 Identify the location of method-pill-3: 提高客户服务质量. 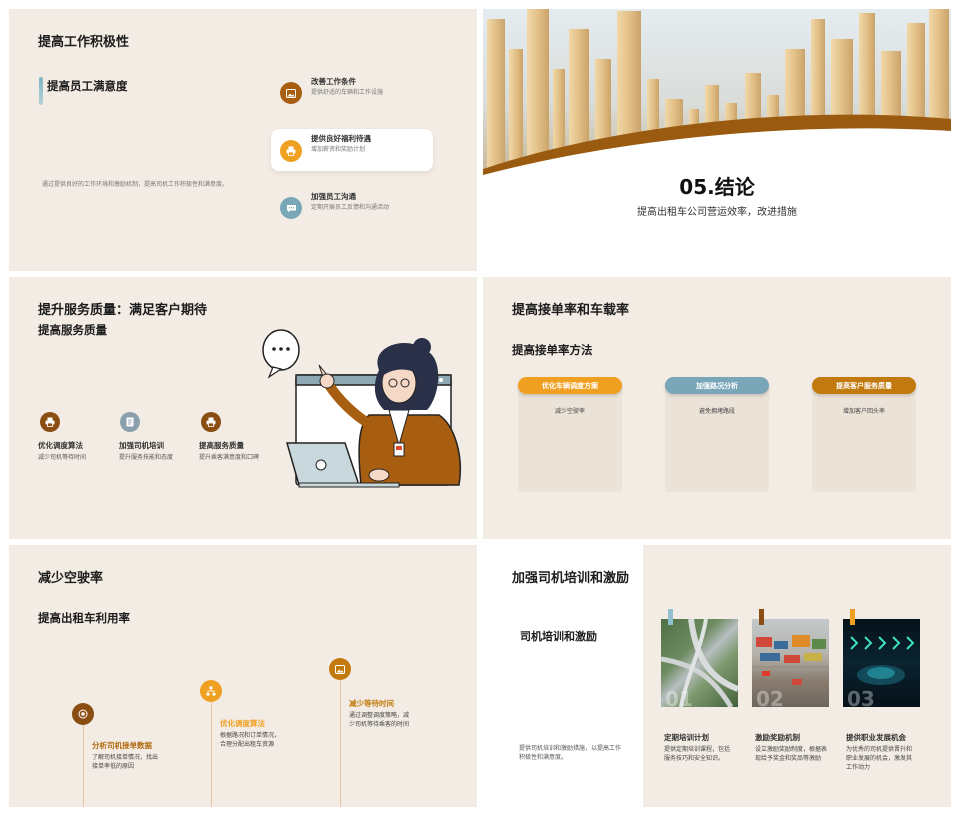
(864, 385).